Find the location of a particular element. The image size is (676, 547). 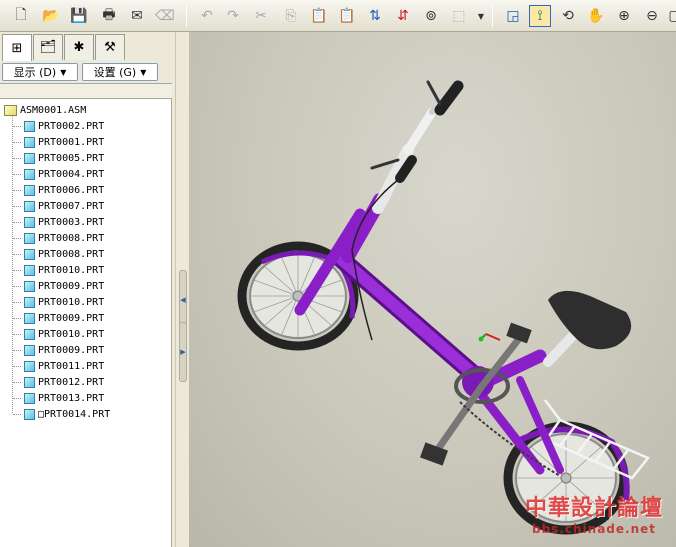

copy-icon: ⎘ is located at coordinates (291, 16).